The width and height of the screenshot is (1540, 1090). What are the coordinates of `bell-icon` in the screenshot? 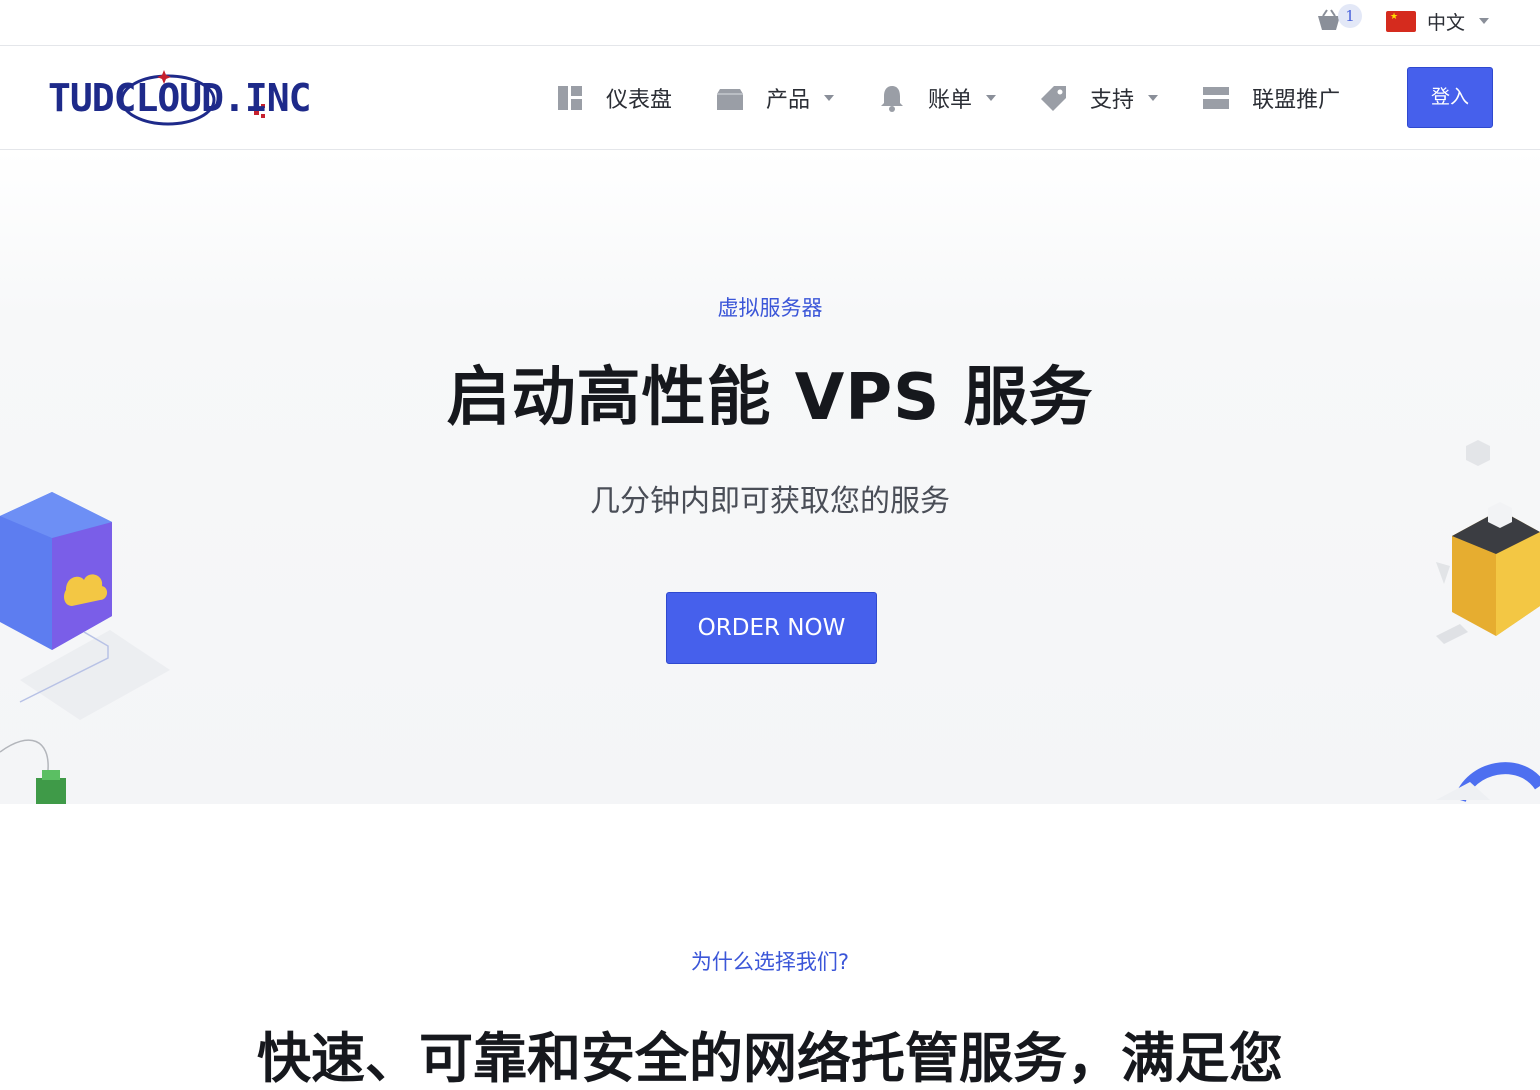 It's located at (892, 98).